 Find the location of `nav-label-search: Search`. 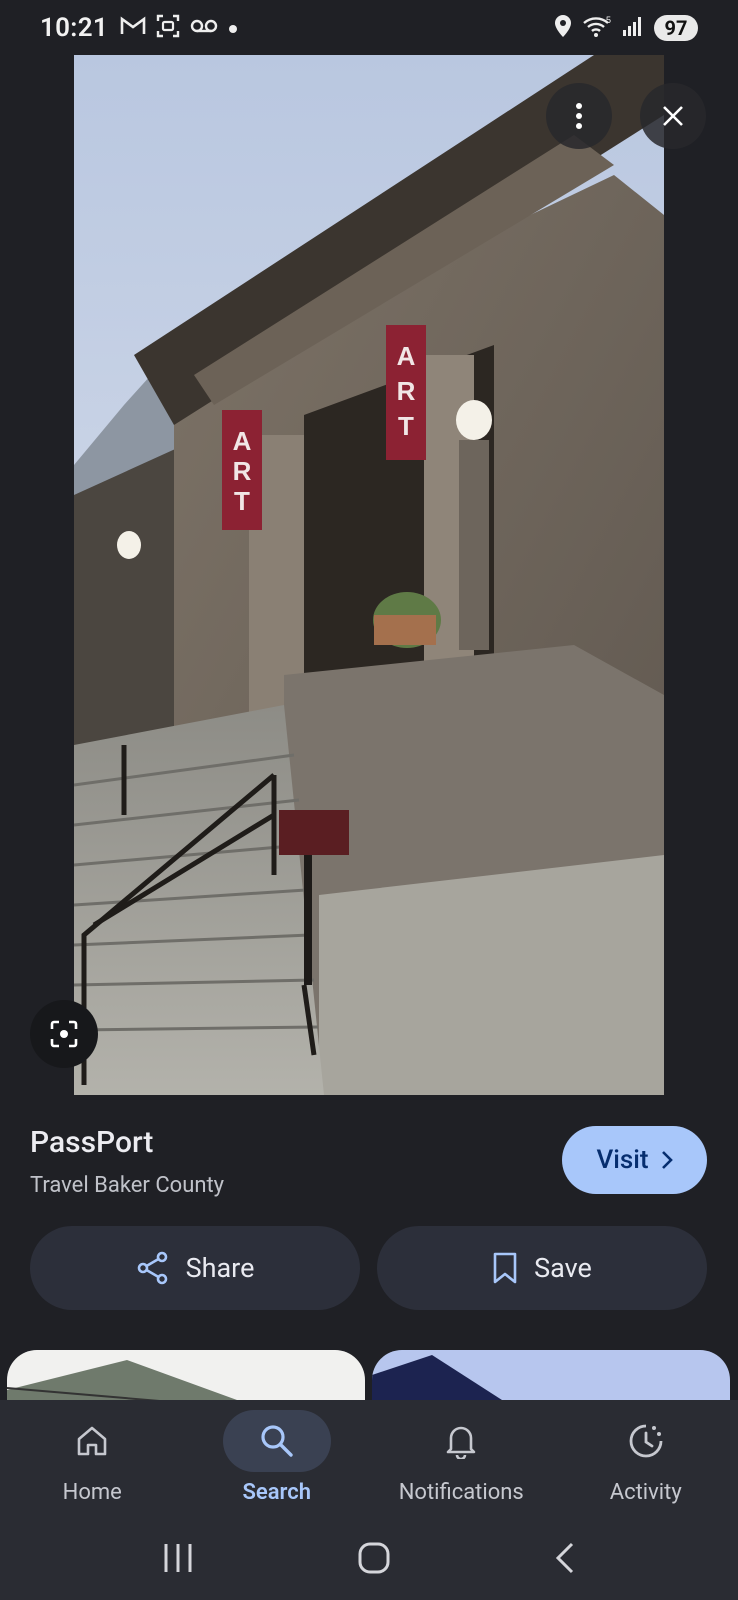

nav-label-search: Search is located at coordinates (277, 1492).